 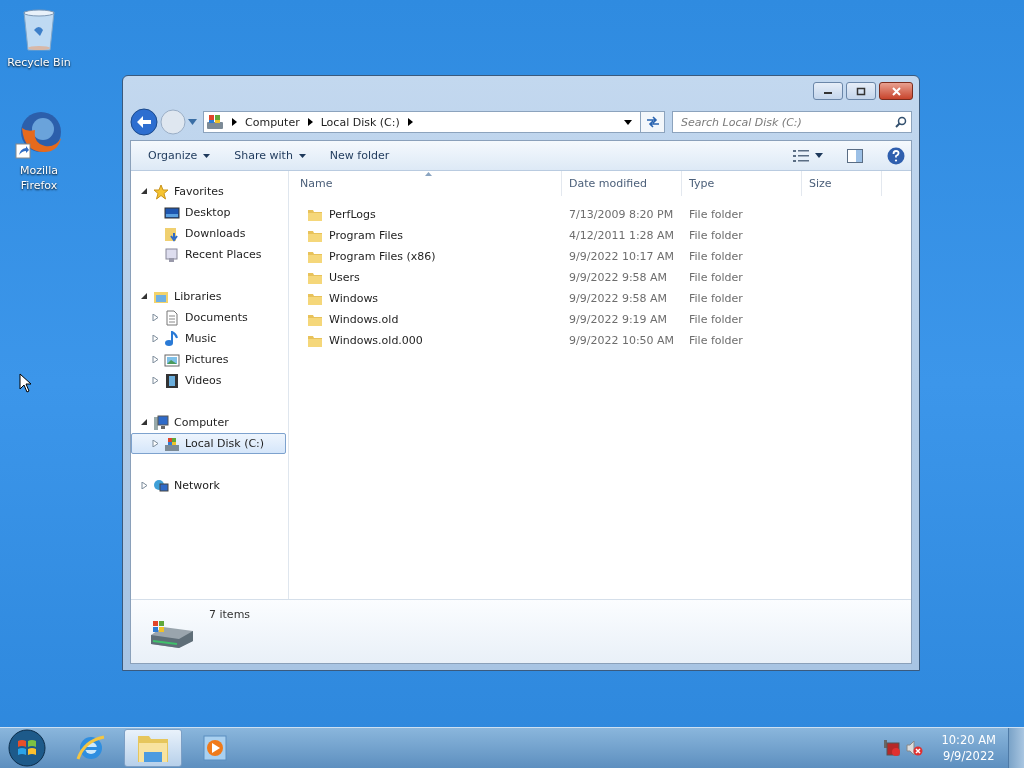 I want to click on nav-item: Music, so click(x=208, y=338).